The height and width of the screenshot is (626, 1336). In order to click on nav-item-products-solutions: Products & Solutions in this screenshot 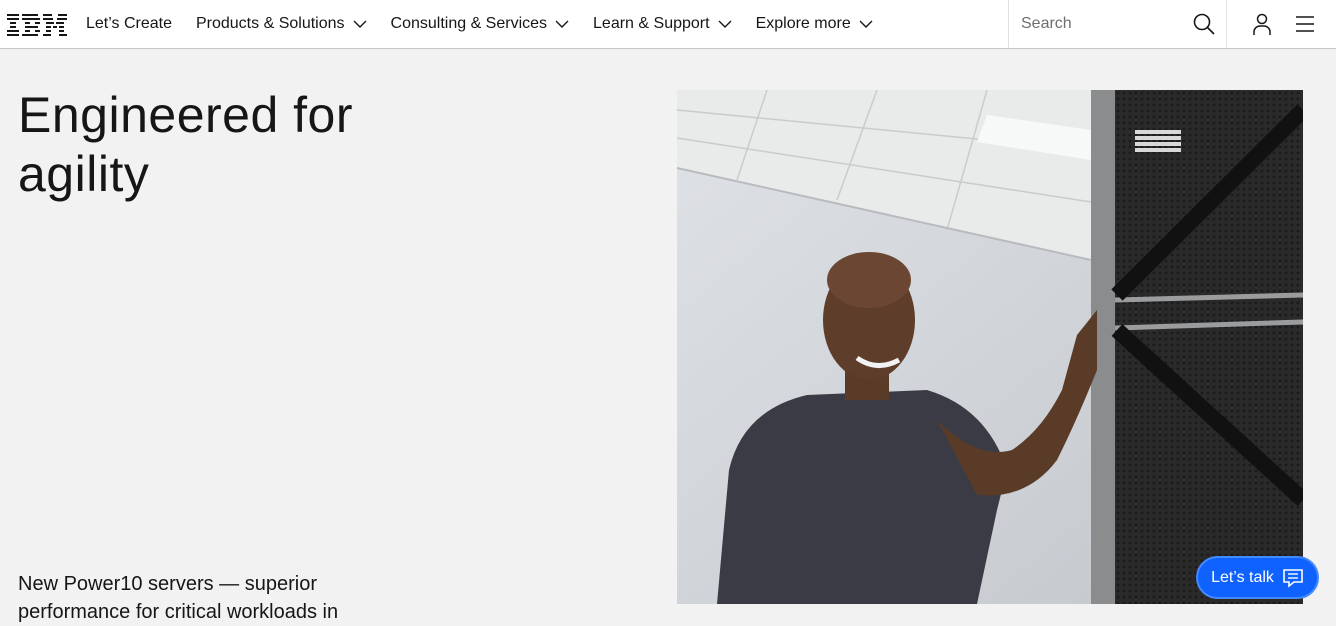, I will do `click(281, 24)`.